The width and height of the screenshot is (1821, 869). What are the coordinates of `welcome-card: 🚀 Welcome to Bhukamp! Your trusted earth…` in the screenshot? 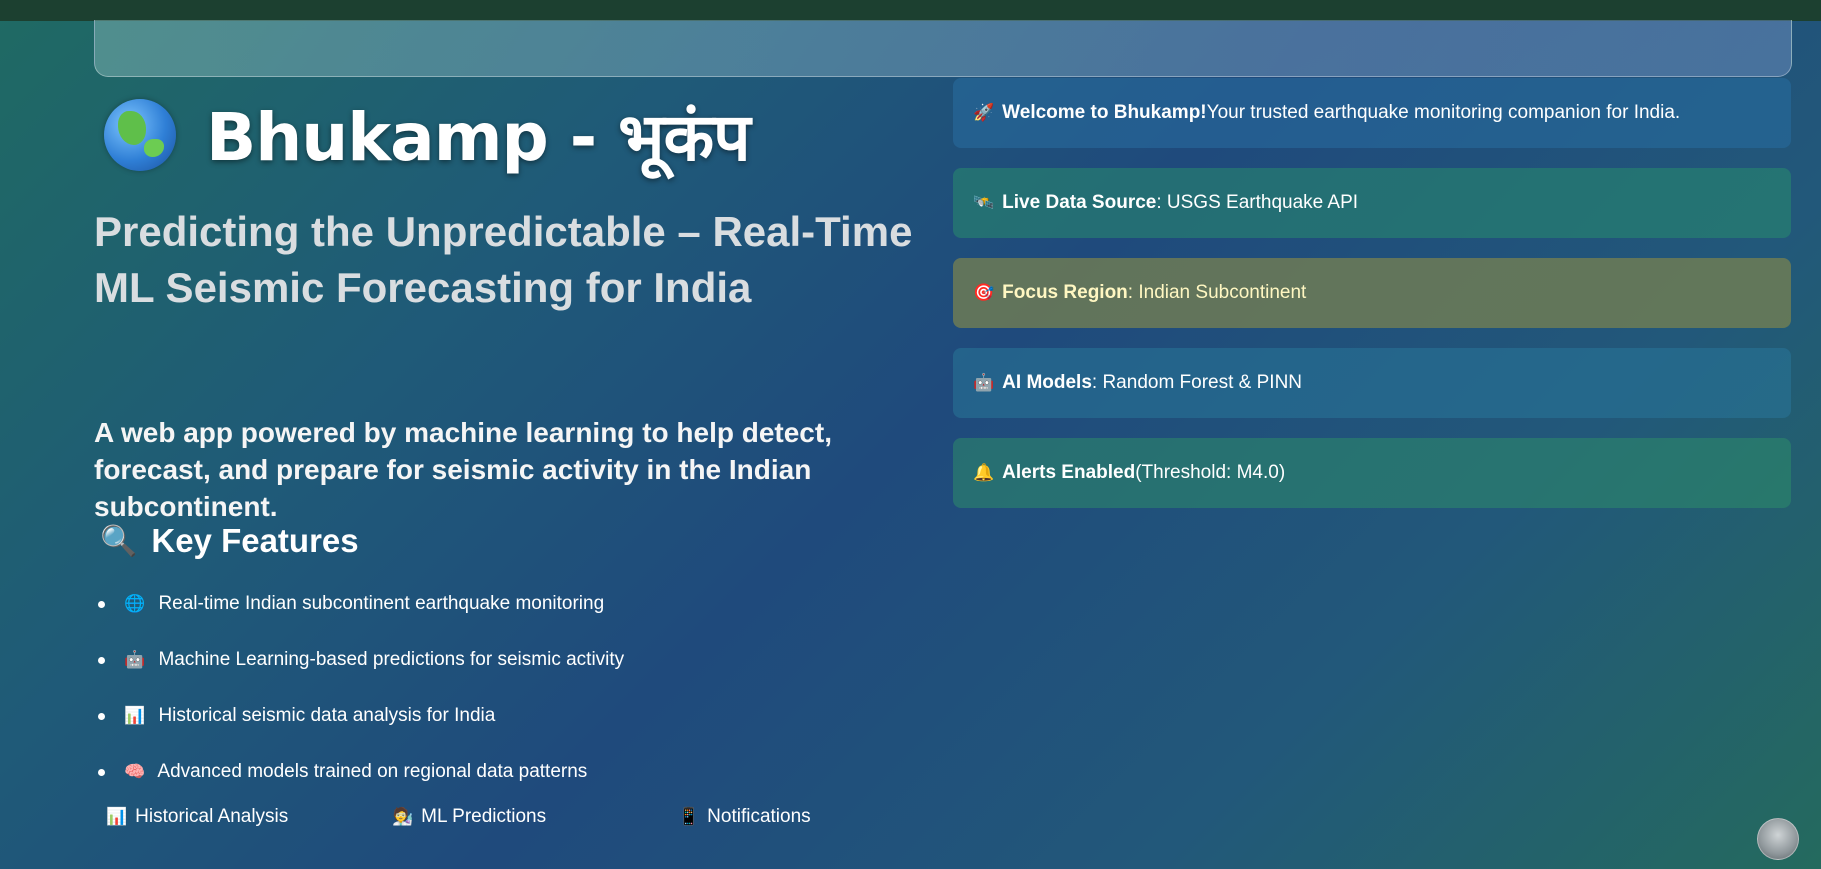 It's located at (1372, 113).